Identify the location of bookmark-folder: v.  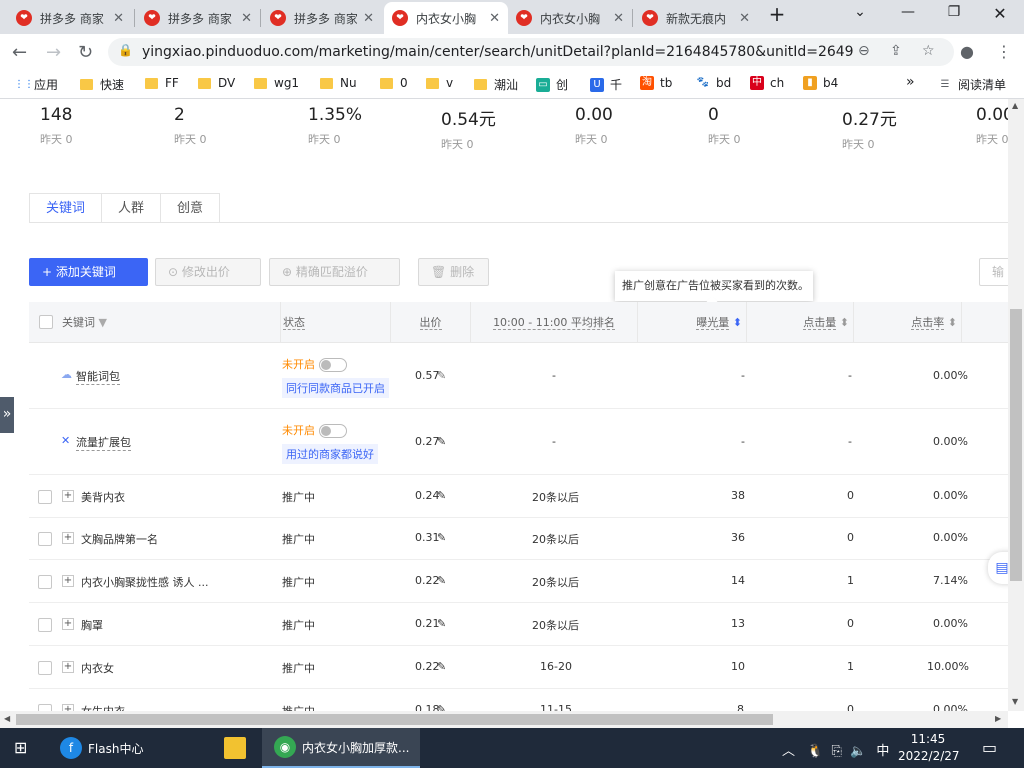
(439, 83).